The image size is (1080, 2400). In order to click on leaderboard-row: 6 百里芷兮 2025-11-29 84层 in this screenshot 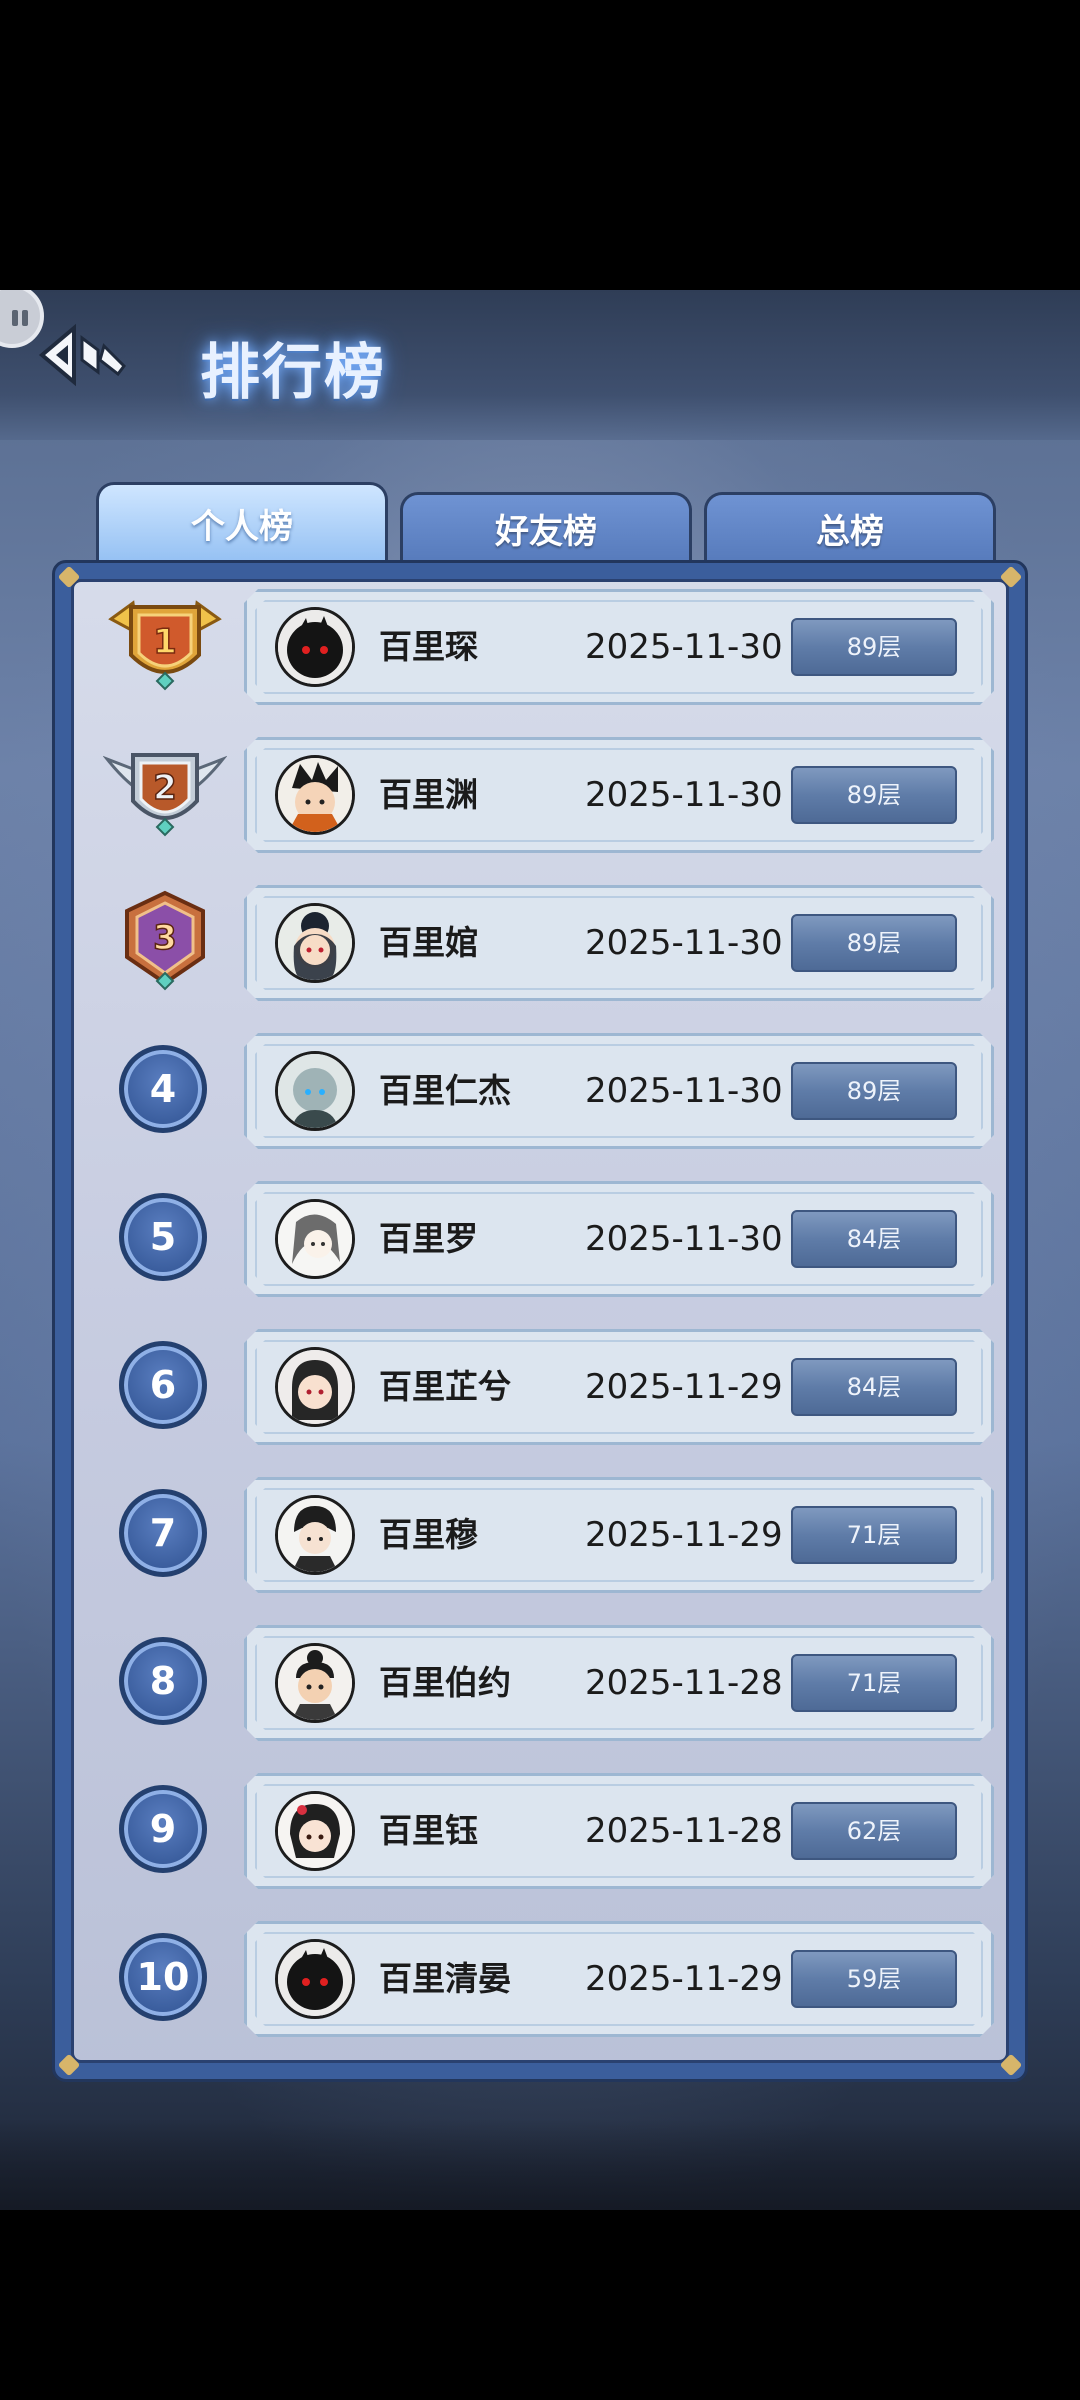, I will do `click(543, 1387)`.